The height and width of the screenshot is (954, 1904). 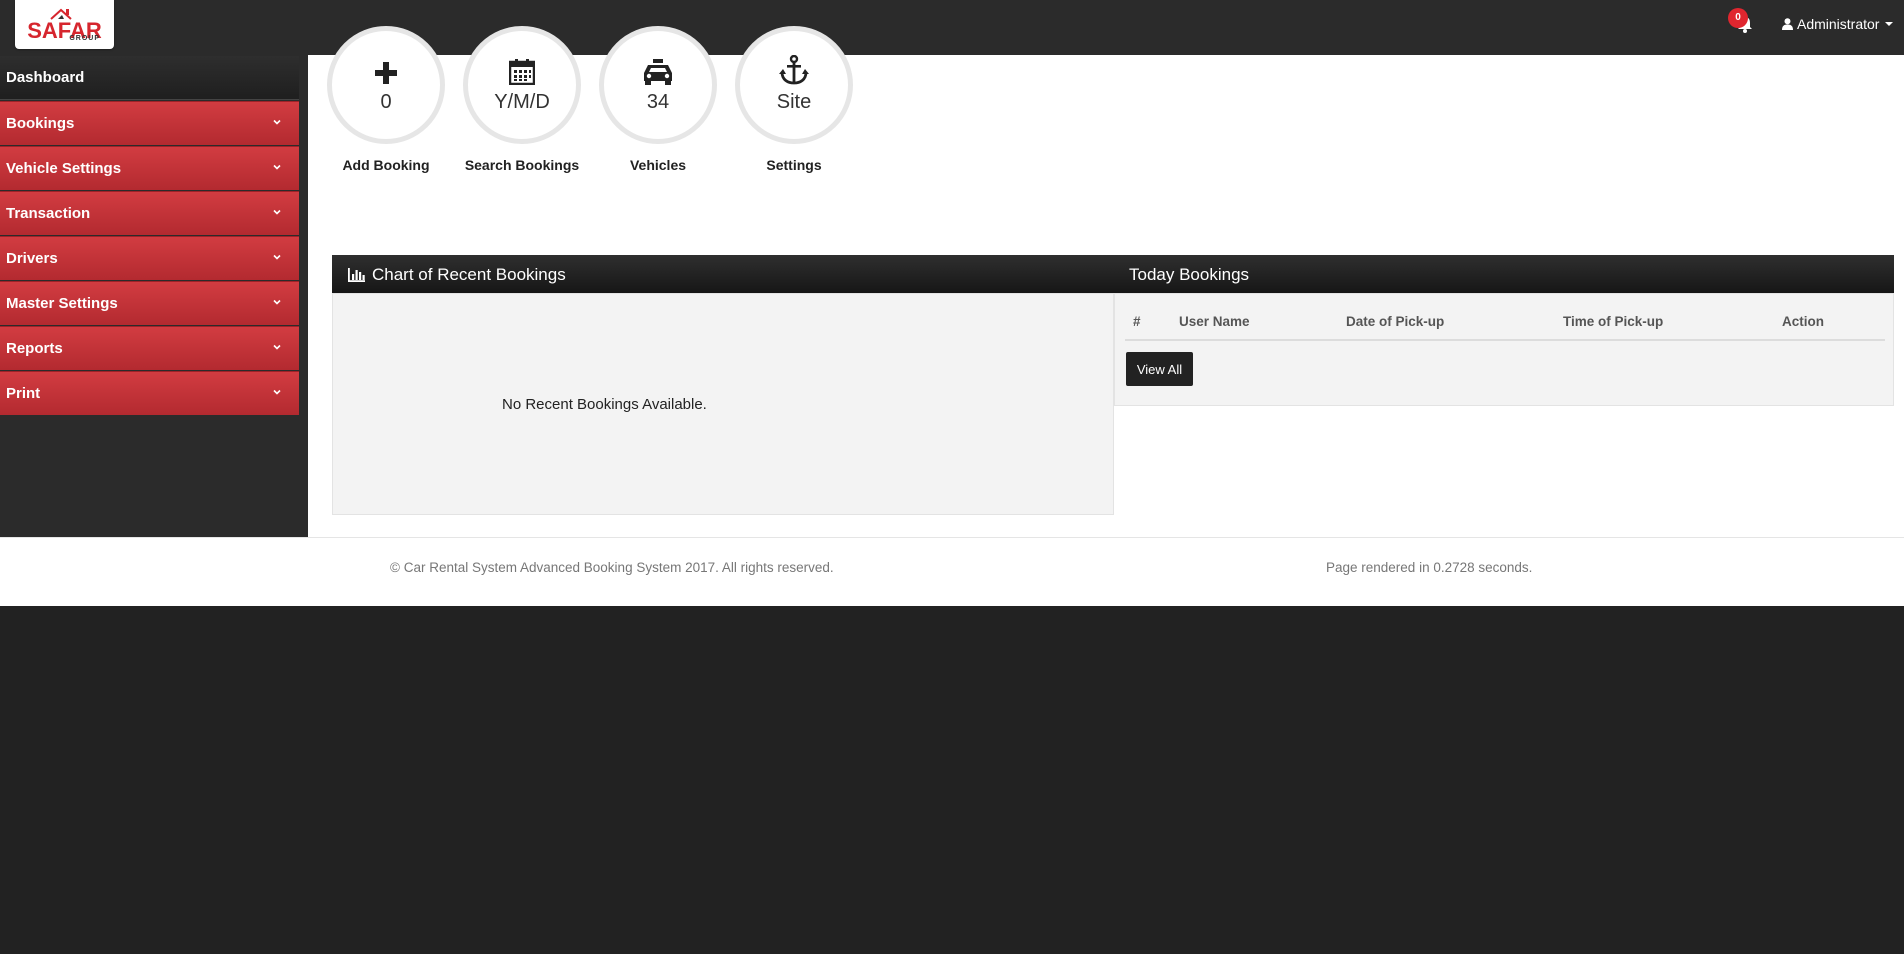 I want to click on table-header-time-of-pickup: Time of Pick-up, so click(x=1613, y=321).